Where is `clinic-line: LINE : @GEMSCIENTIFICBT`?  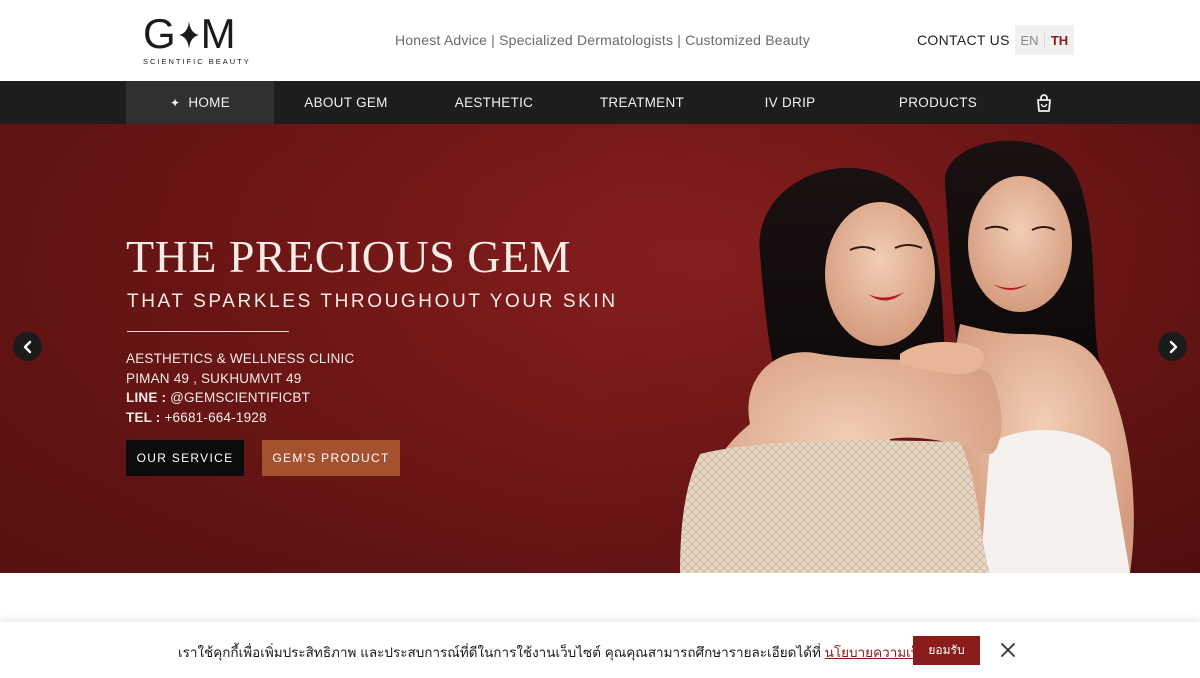 clinic-line: LINE : @GEMSCIENTIFICBT is located at coordinates (218, 398).